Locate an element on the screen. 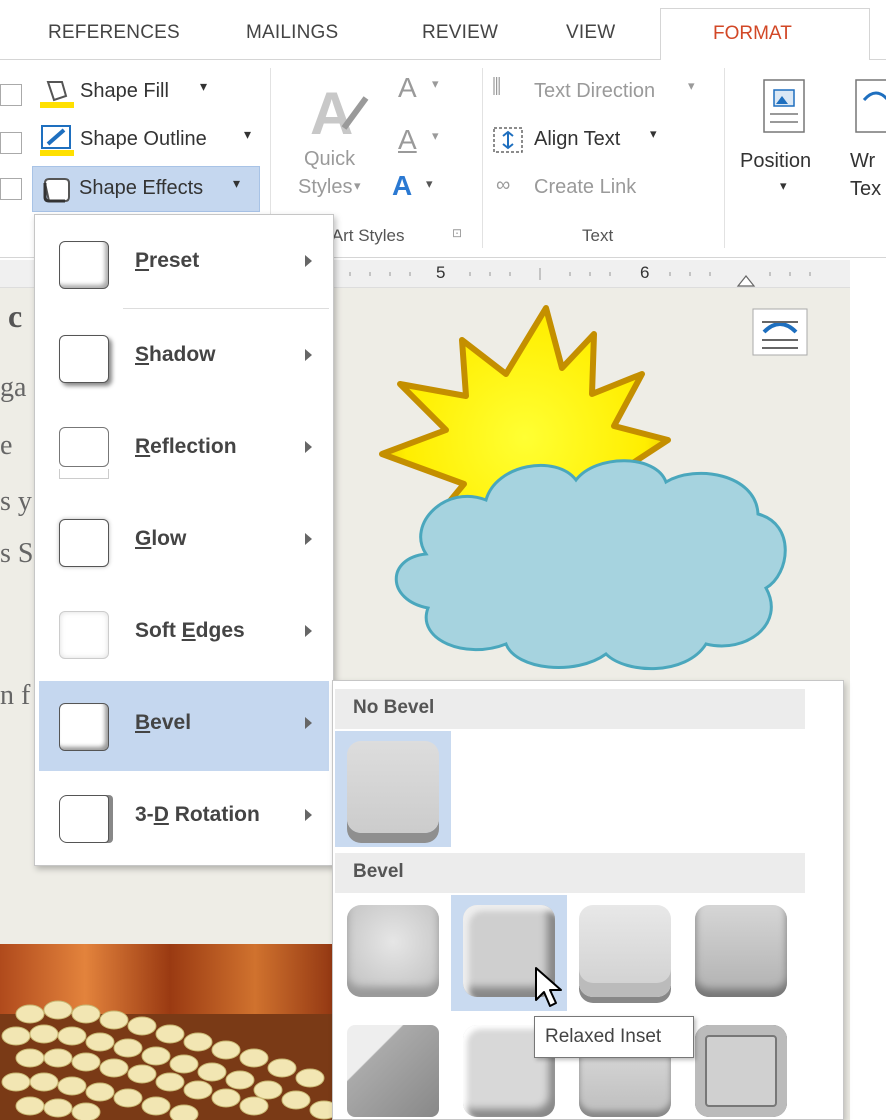 This screenshot has width=886, height=1120. menu-item-label: Reflection is located at coordinates (186, 446).